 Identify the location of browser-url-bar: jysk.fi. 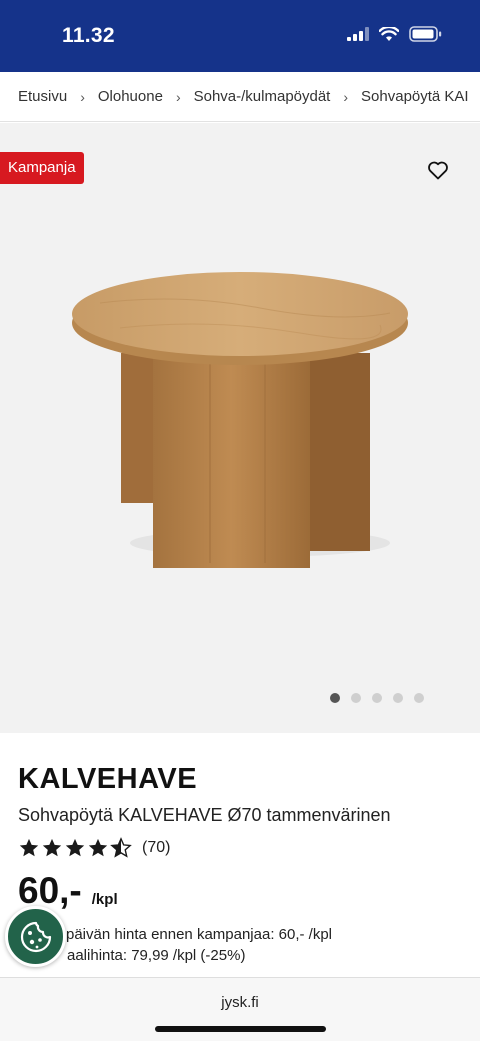
(240, 1009).